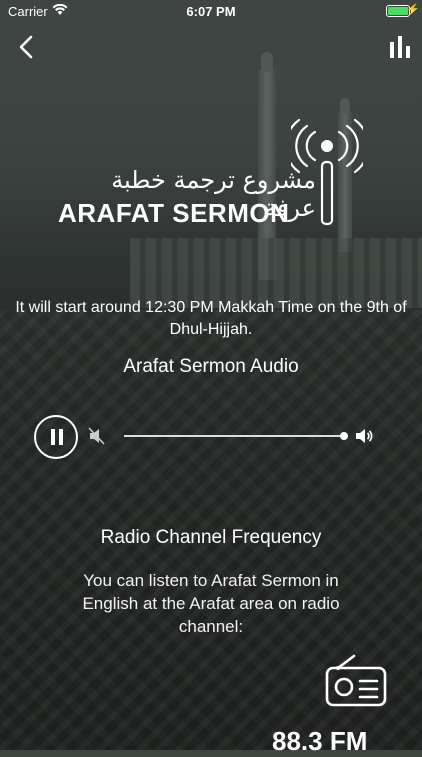  Describe the element at coordinates (56, 437) in the screenshot. I see `pause-button` at that location.